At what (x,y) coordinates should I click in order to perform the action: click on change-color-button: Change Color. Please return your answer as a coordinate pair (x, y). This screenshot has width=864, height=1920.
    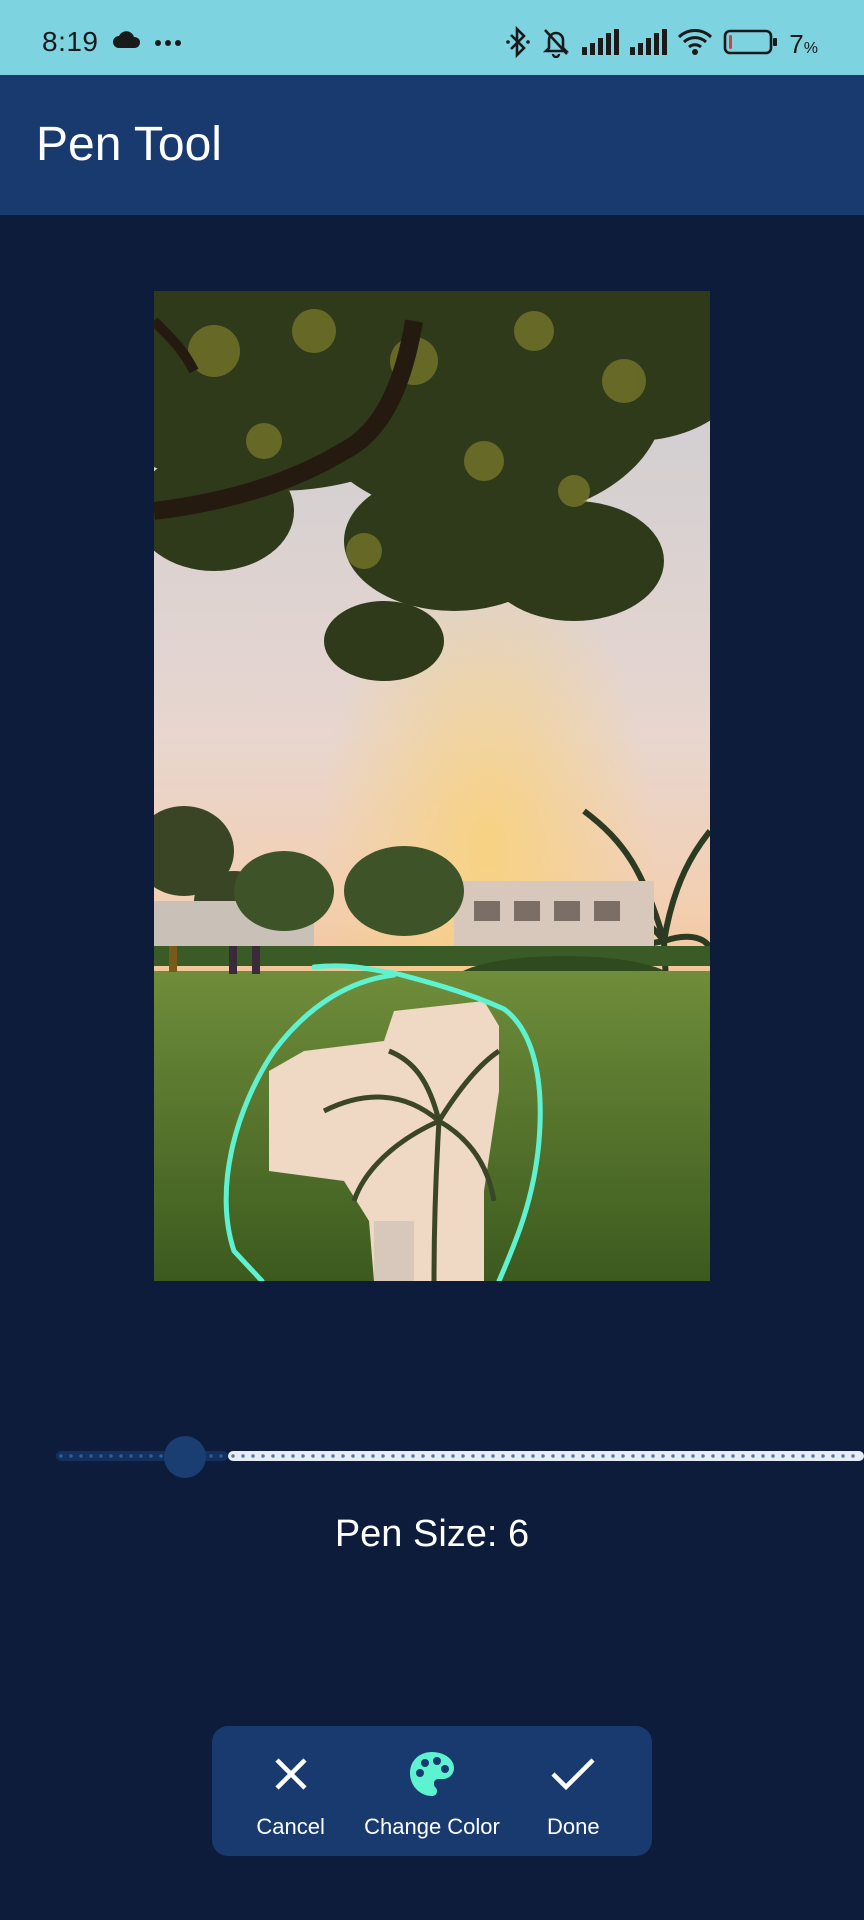
    Looking at the image, I should click on (432, 1791).